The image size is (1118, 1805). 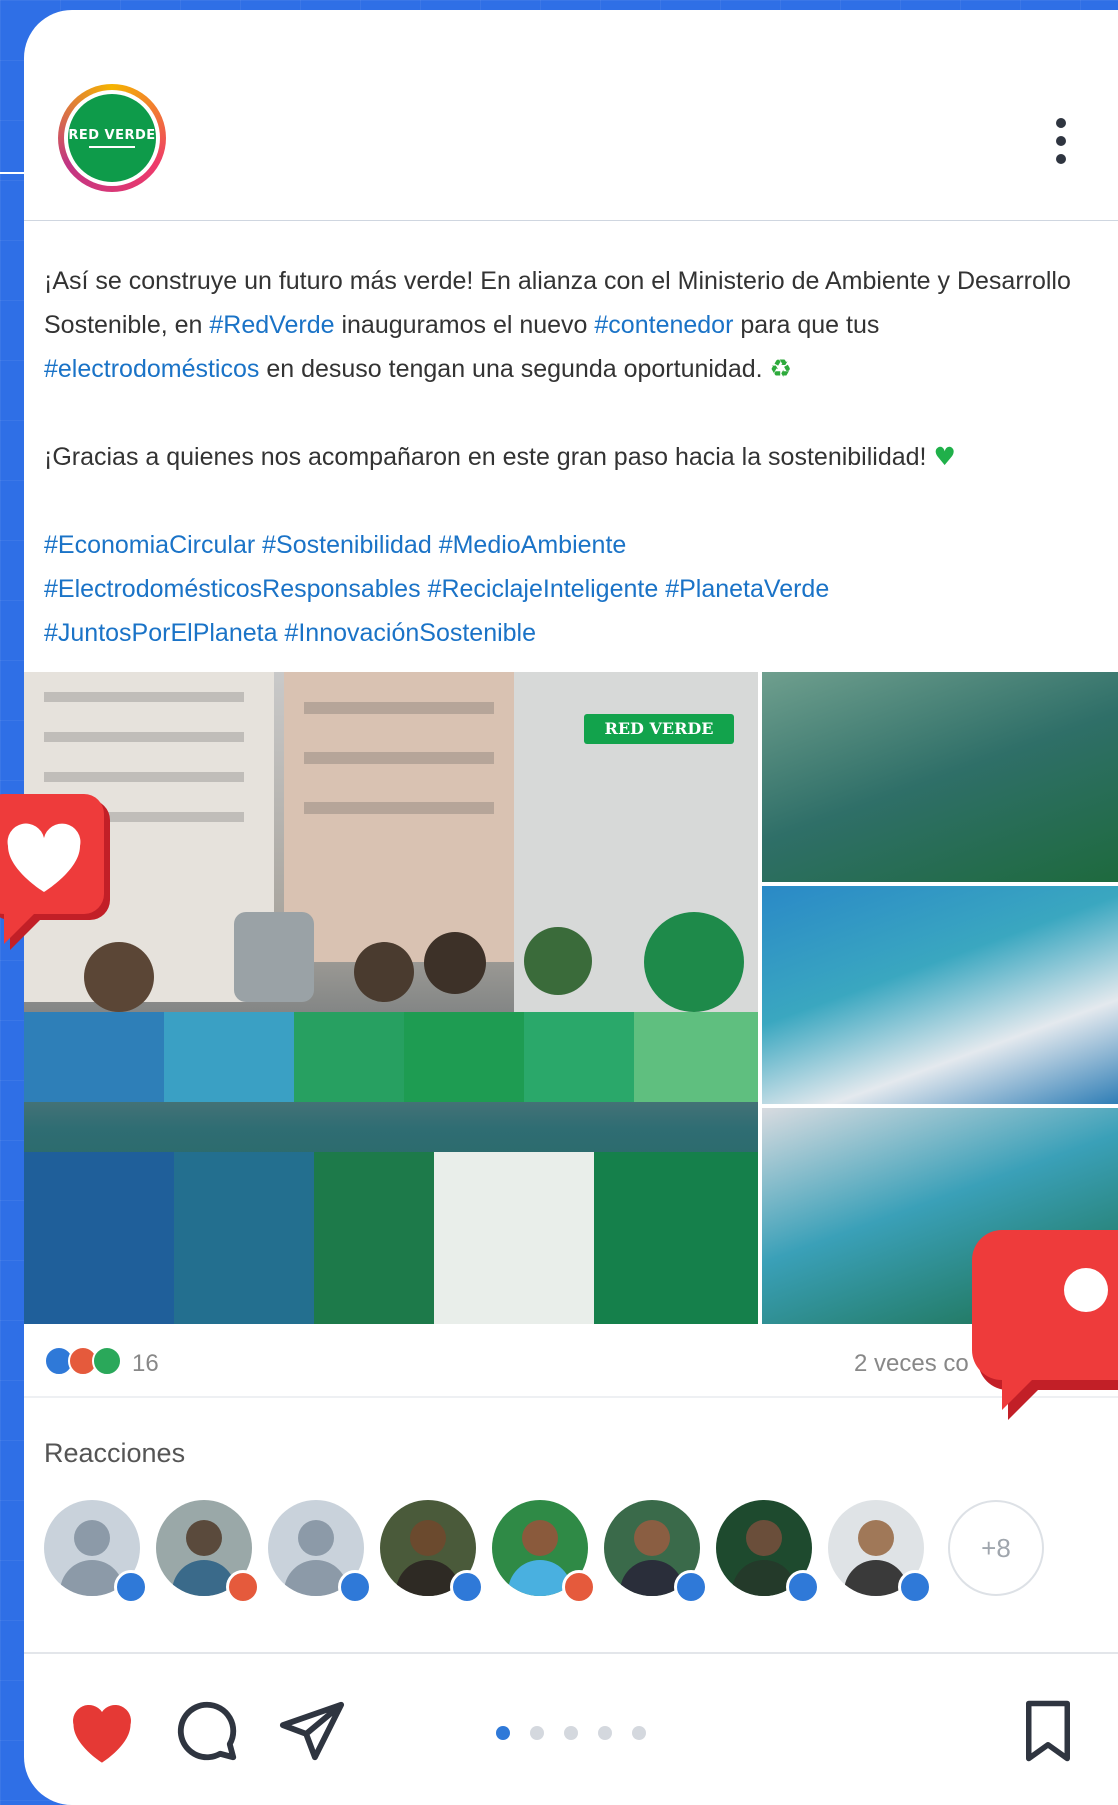 I want to click on post-header: RED VERDE, so click(x=571, y=115).